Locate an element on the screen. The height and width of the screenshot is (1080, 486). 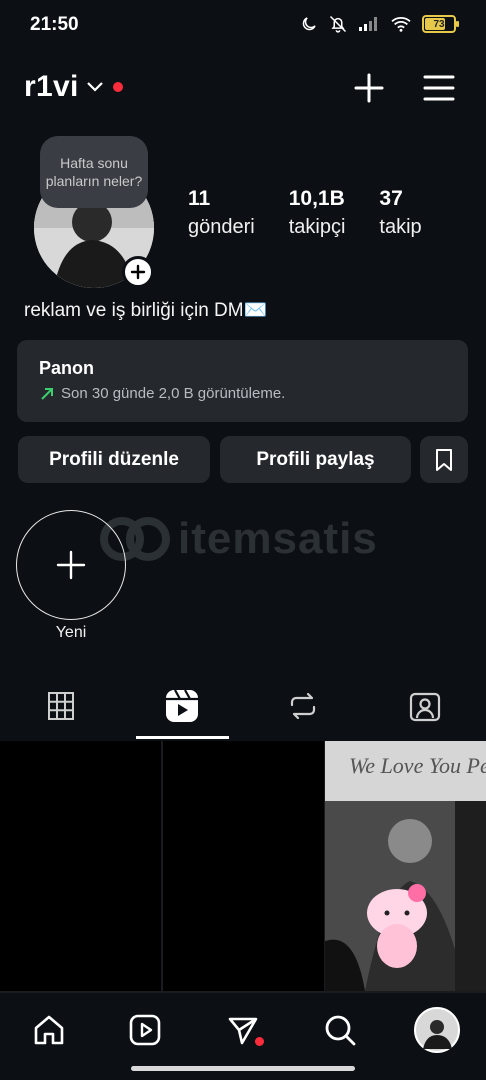
profile-avatar-icon is located at coordinates (437, 1030).